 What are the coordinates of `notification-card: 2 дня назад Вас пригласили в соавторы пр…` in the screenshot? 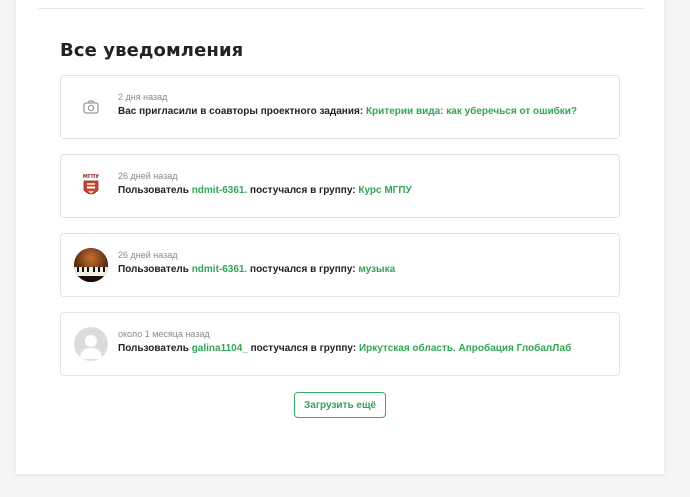 It's located at (340, 107).